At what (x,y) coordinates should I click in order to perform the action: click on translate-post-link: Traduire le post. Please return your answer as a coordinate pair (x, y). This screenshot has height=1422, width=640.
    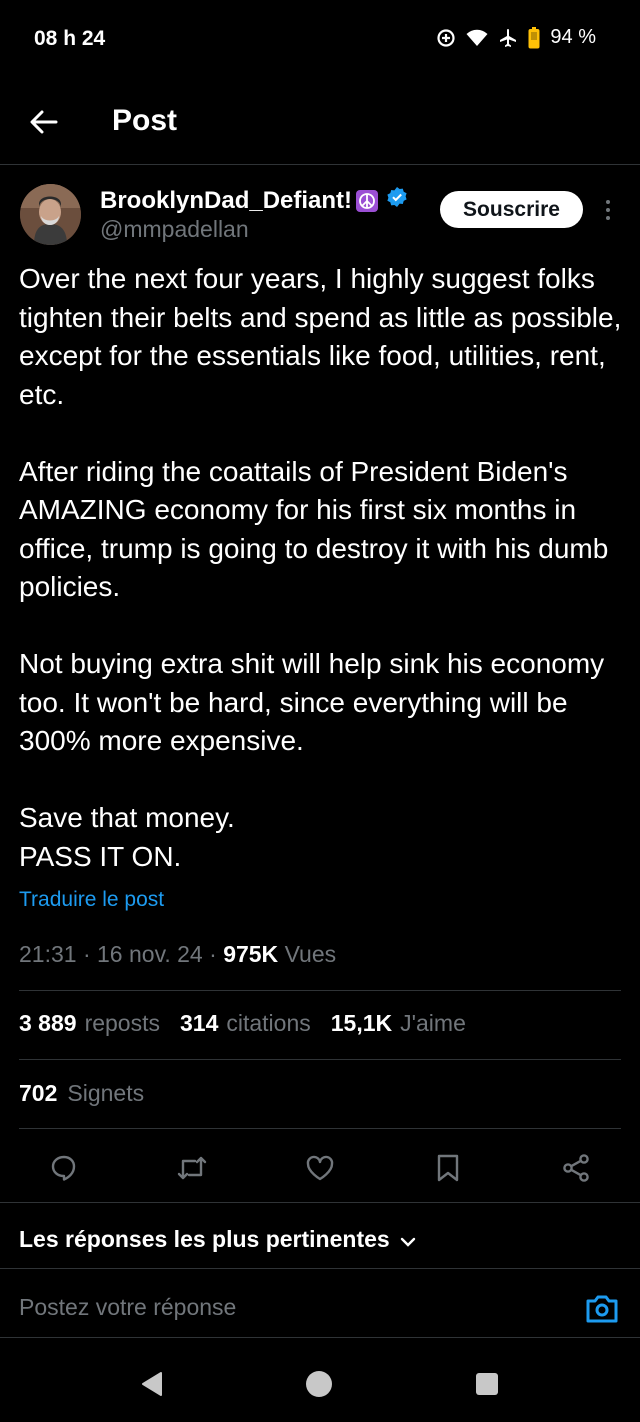
    Looking at the image, I should click on (91, 900).